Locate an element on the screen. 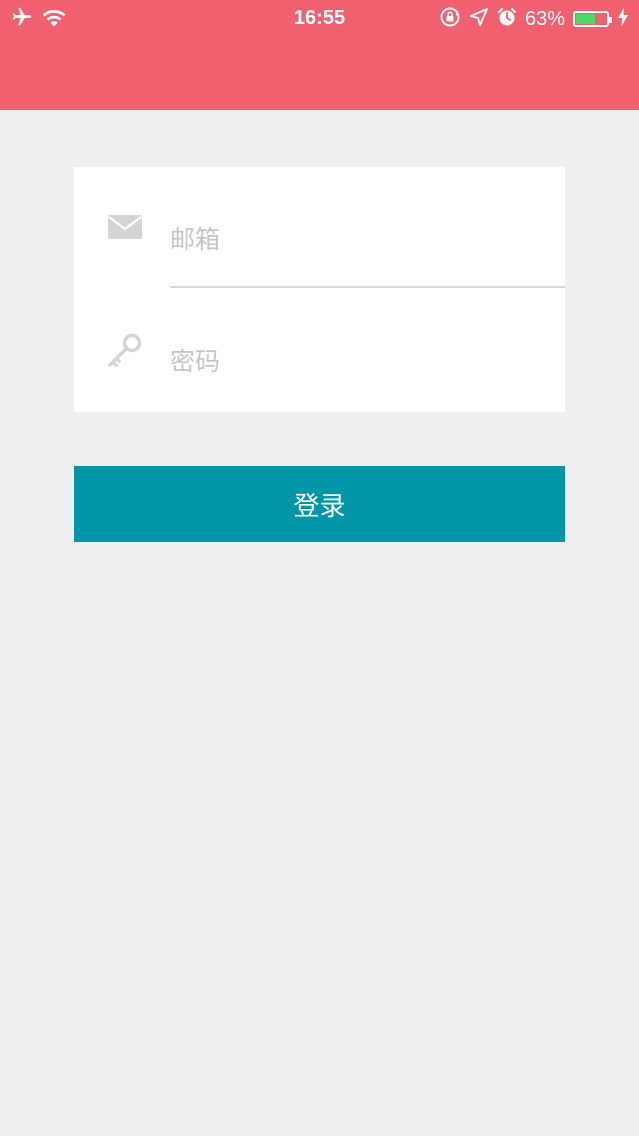 This screenshot has height=1136, width=639. battery-percent: 63% is located at coordinates (544, 18).